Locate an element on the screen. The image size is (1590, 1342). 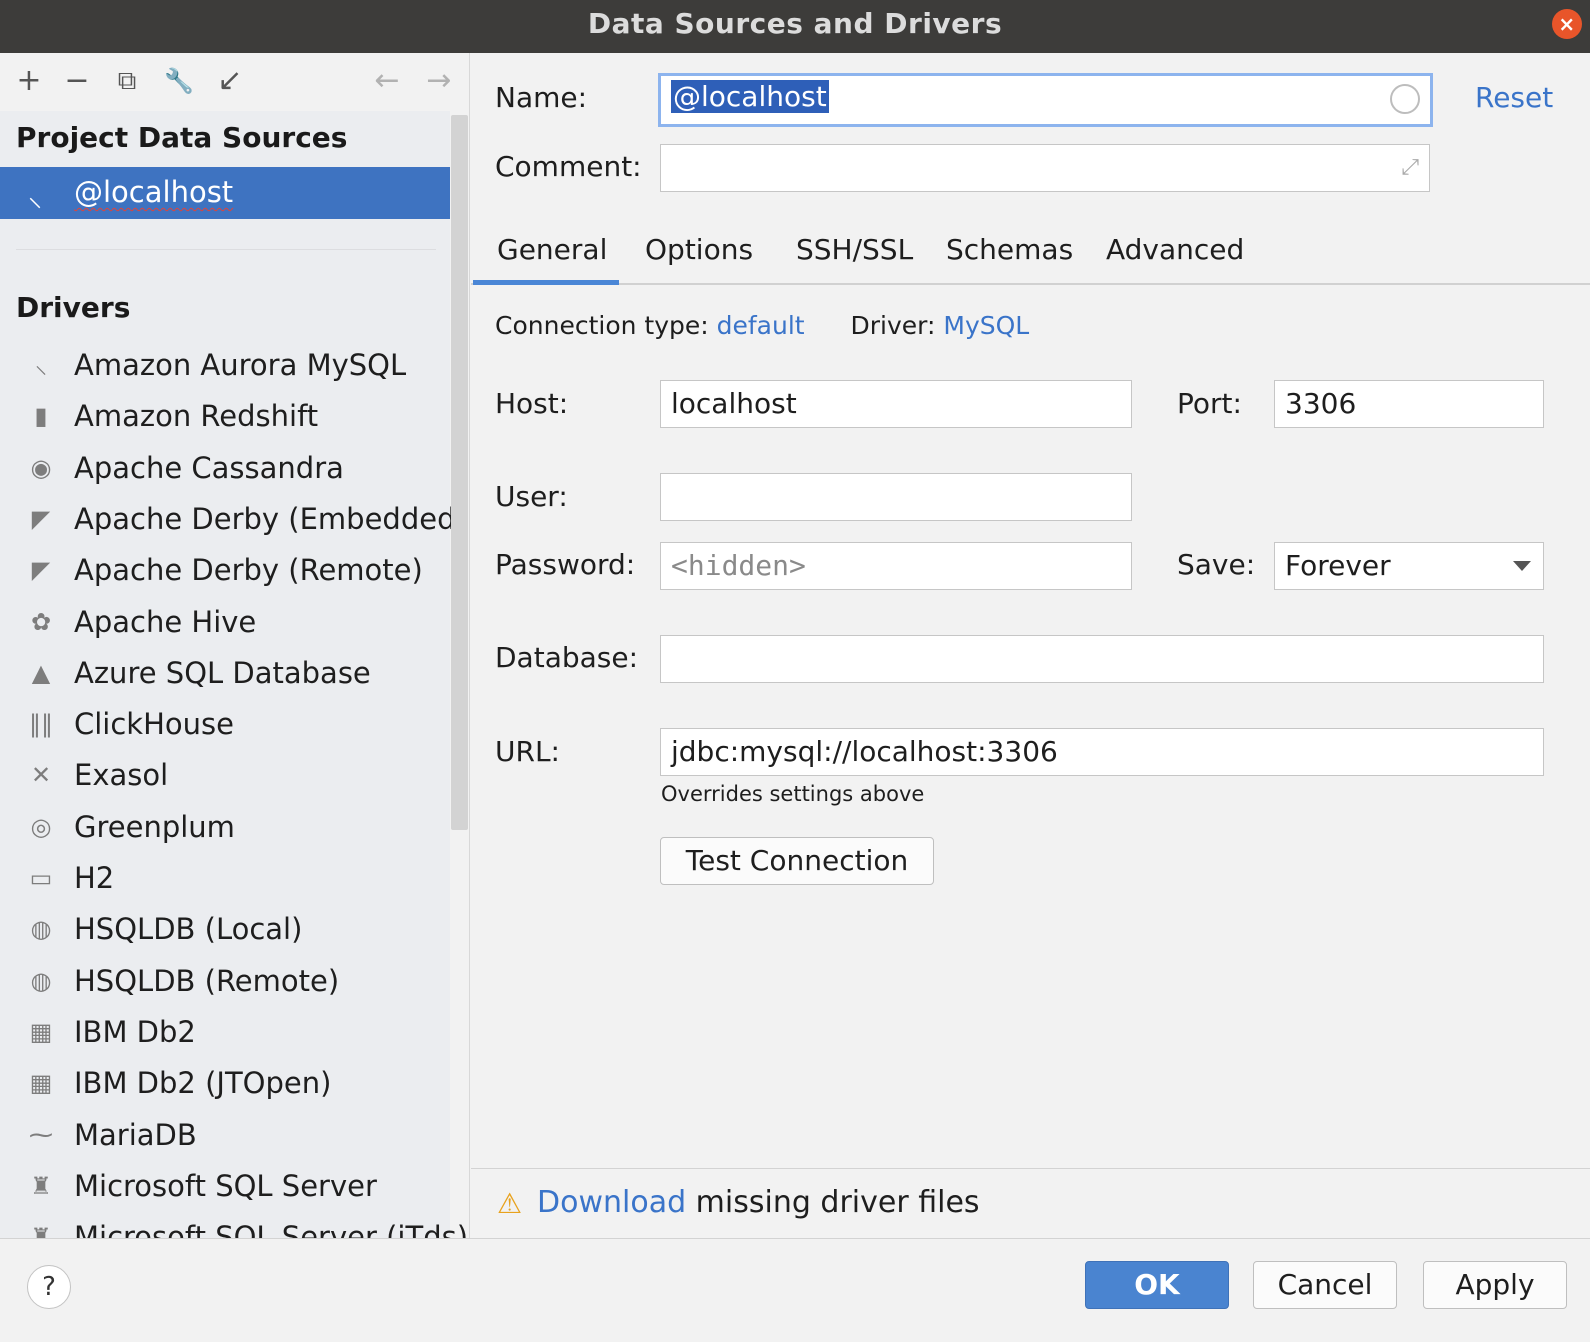
driver-item: ✕ Exasol is located at coordinates (225, 775).